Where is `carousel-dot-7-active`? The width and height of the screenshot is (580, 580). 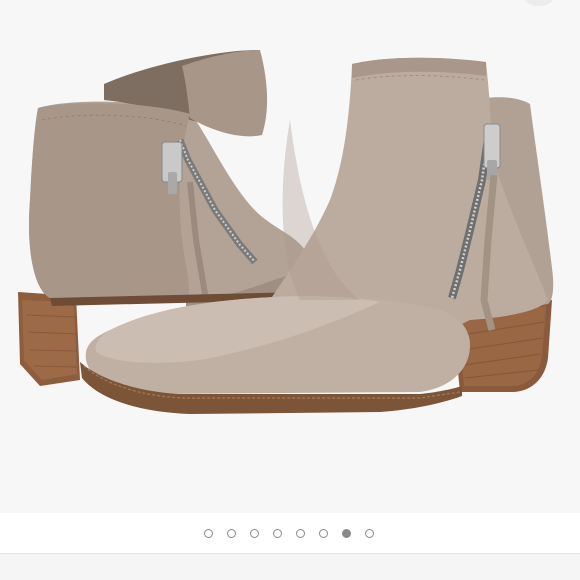
carousel-dot-7-active is located at coordinates (346, 533).